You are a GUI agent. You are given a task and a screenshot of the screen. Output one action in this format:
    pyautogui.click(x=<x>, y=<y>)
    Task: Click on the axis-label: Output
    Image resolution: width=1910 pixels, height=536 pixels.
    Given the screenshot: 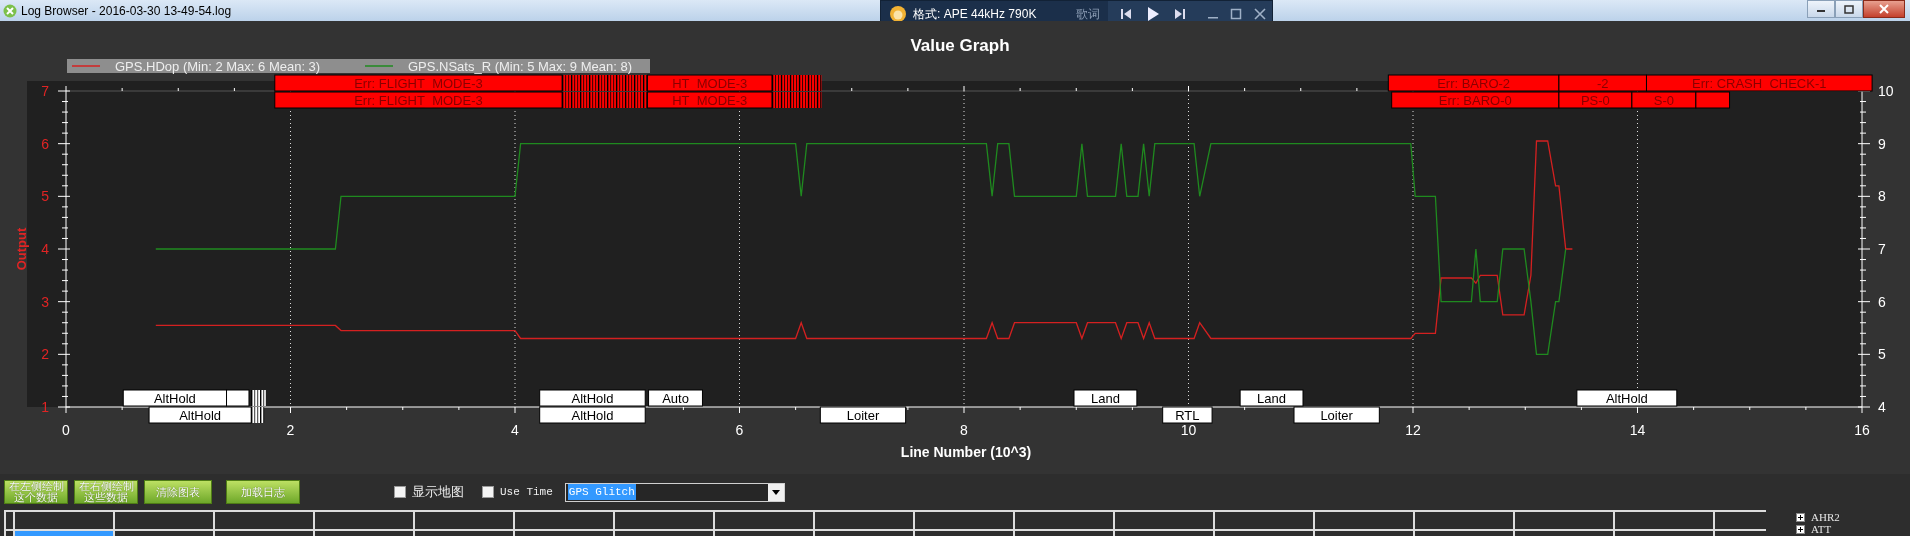 What is the action you would take?
    pyautogui.click(x=21, y=249)
    